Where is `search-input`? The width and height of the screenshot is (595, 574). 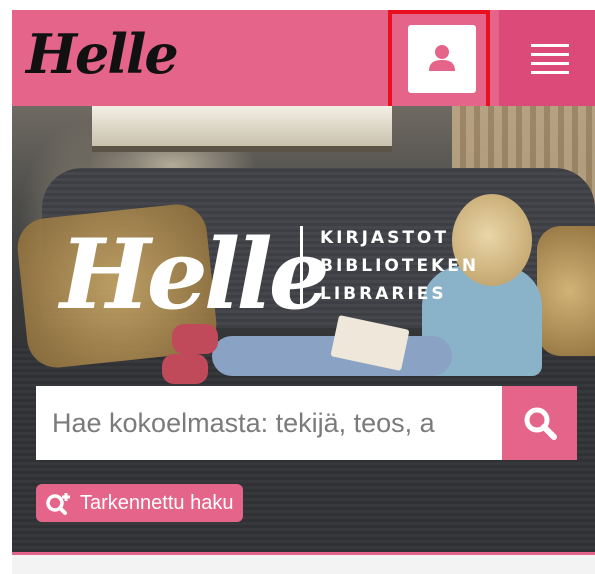
search-input is located at coordinates (269, 423).